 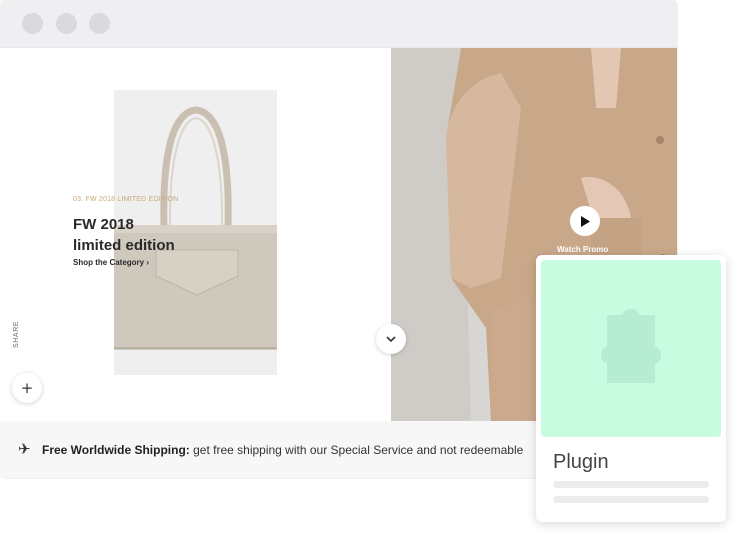 What do you see at coordinates (124, 235) in the screenshot?
I see `hero-headline: FW 2018 limited edition` at bounding box center [124, 235].